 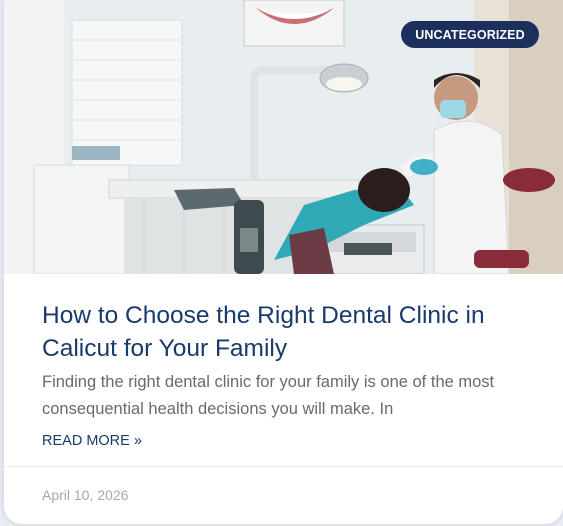 I want to click on post-date: April 10, 2026, so click(x=85, y=495).